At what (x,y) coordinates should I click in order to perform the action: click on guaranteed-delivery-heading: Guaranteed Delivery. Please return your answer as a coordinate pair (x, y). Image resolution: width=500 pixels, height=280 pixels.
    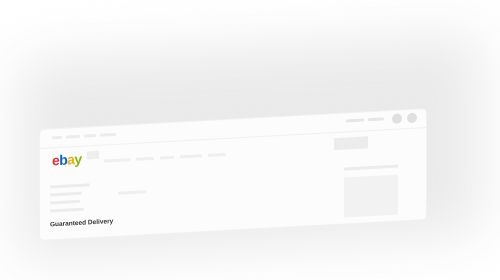
    Looking at the image, I should click on (82, 223).